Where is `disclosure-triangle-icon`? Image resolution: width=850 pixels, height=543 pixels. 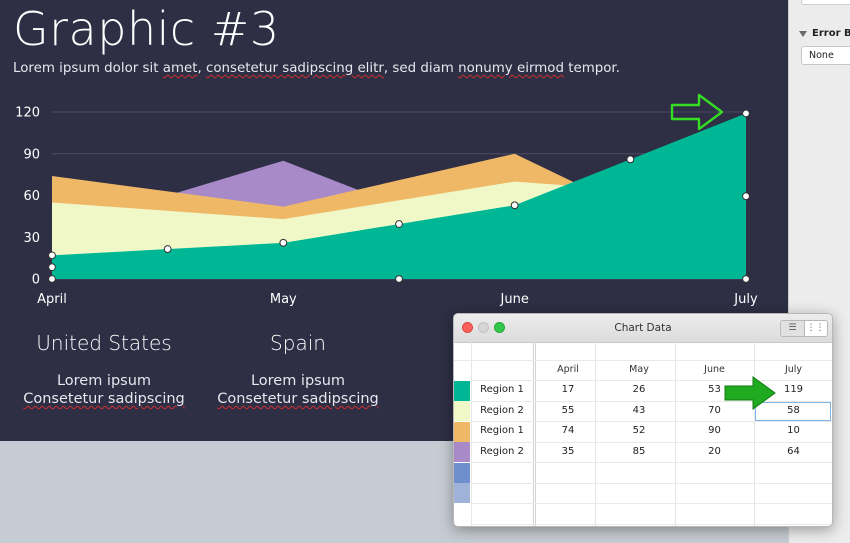
disclosure-triangle-icon is located at coordinates (803, 34).